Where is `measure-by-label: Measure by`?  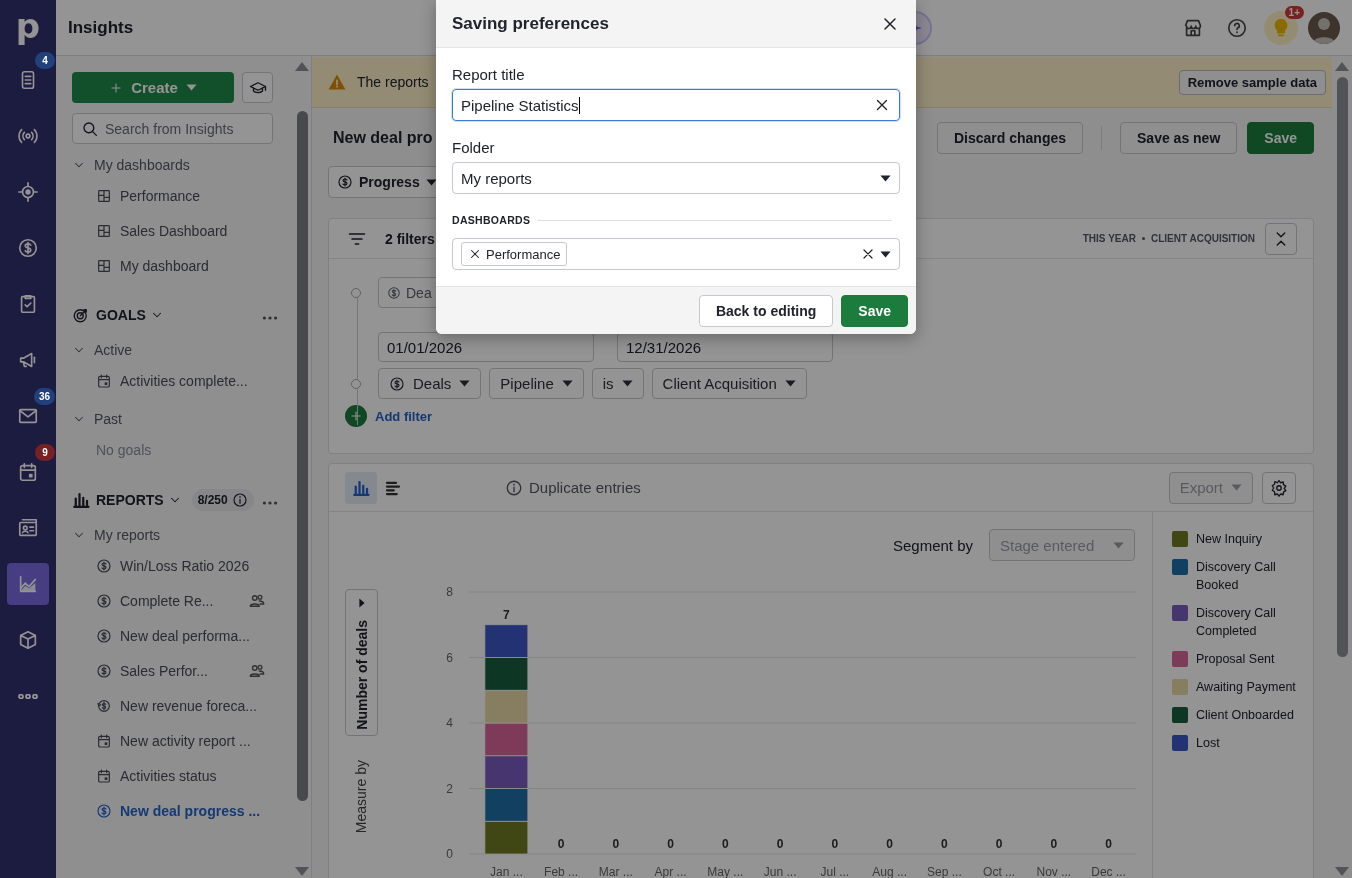
measure-by-label: Measure by is located at coordinates (361, 797).